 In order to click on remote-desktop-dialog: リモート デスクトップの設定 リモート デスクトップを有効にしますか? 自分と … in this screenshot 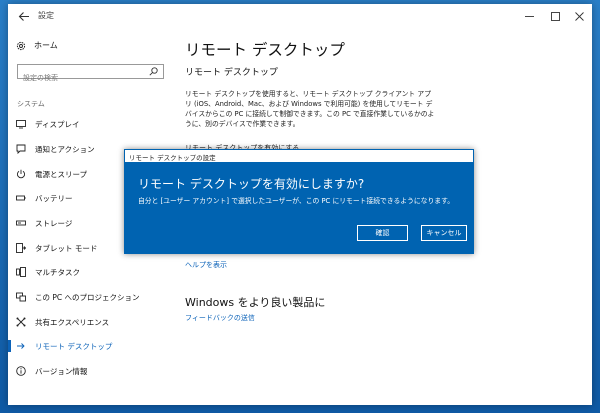, I will do `click(299, 201)`.